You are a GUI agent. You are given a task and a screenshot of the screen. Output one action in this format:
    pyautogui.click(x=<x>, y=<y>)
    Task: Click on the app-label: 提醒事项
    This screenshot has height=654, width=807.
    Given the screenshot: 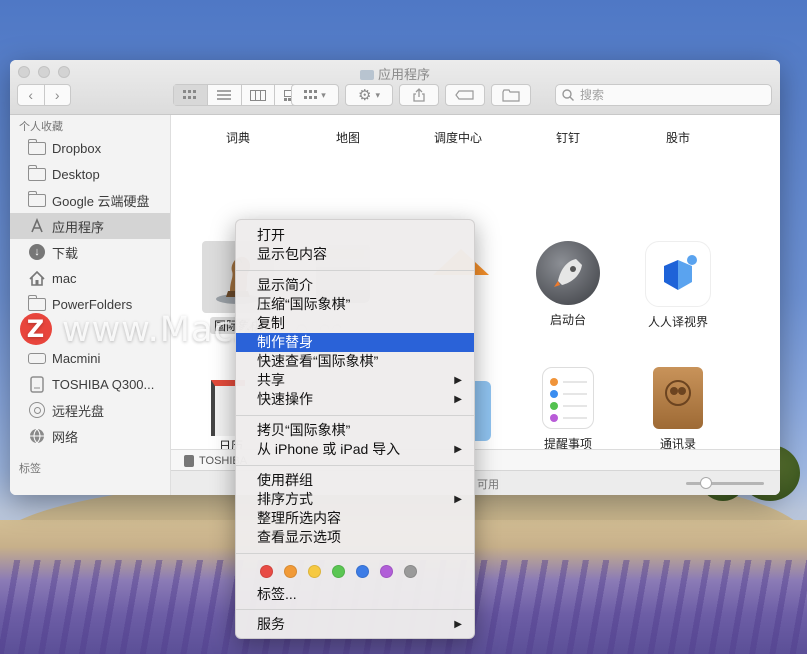 What is the action you would take?
    pyautogui.click(x=567, y=443)
    